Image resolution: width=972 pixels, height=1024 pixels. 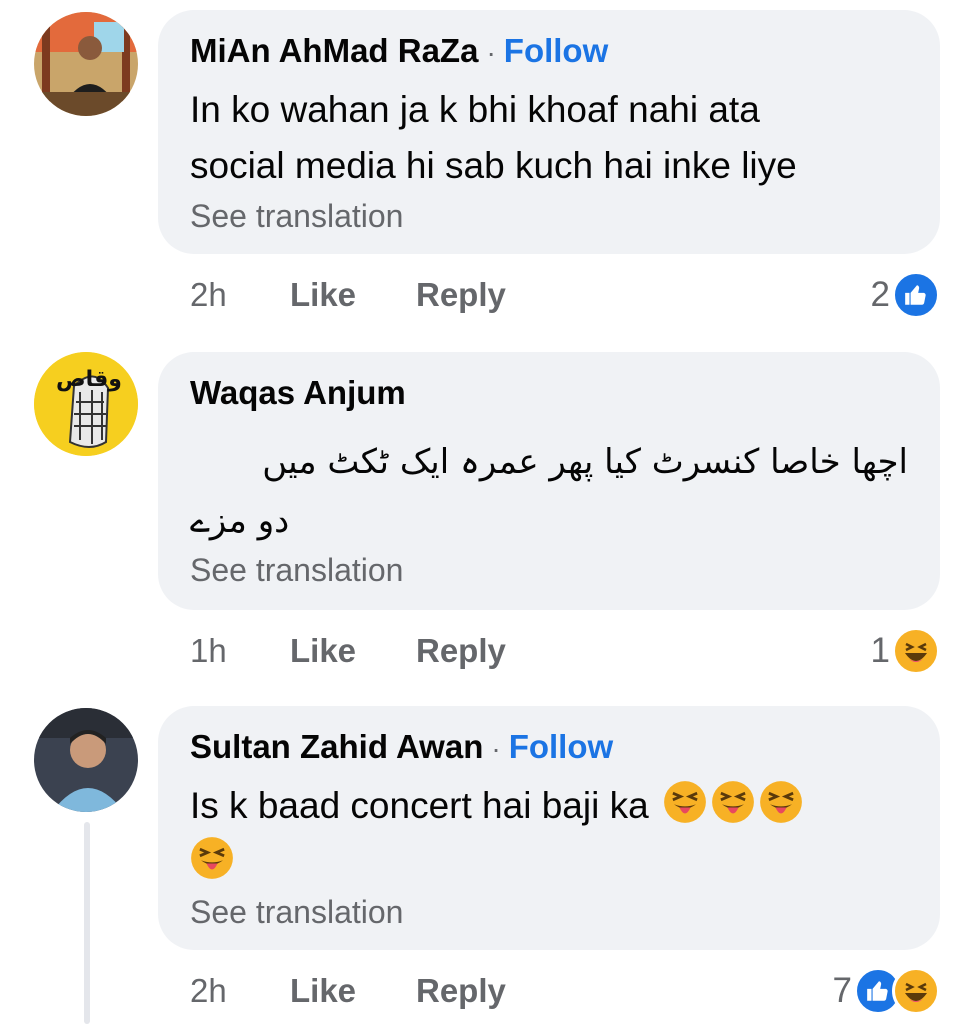 What do you see at coordinates (86, 404) in the screenshot?
I see `avatar: وقاص` at bounding box center [86, 404].